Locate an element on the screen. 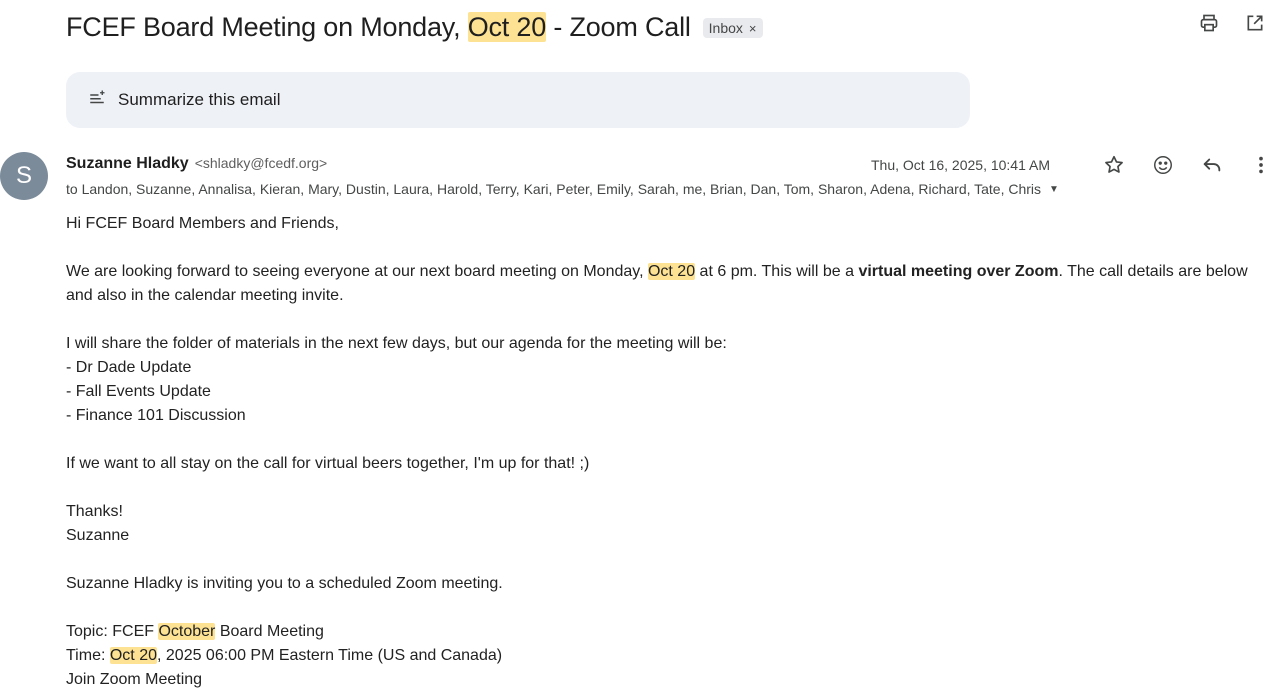 This screenshot has height=692, width=1280. agenda-item: - Dr Dade Update is located at coordinates (129, 367).